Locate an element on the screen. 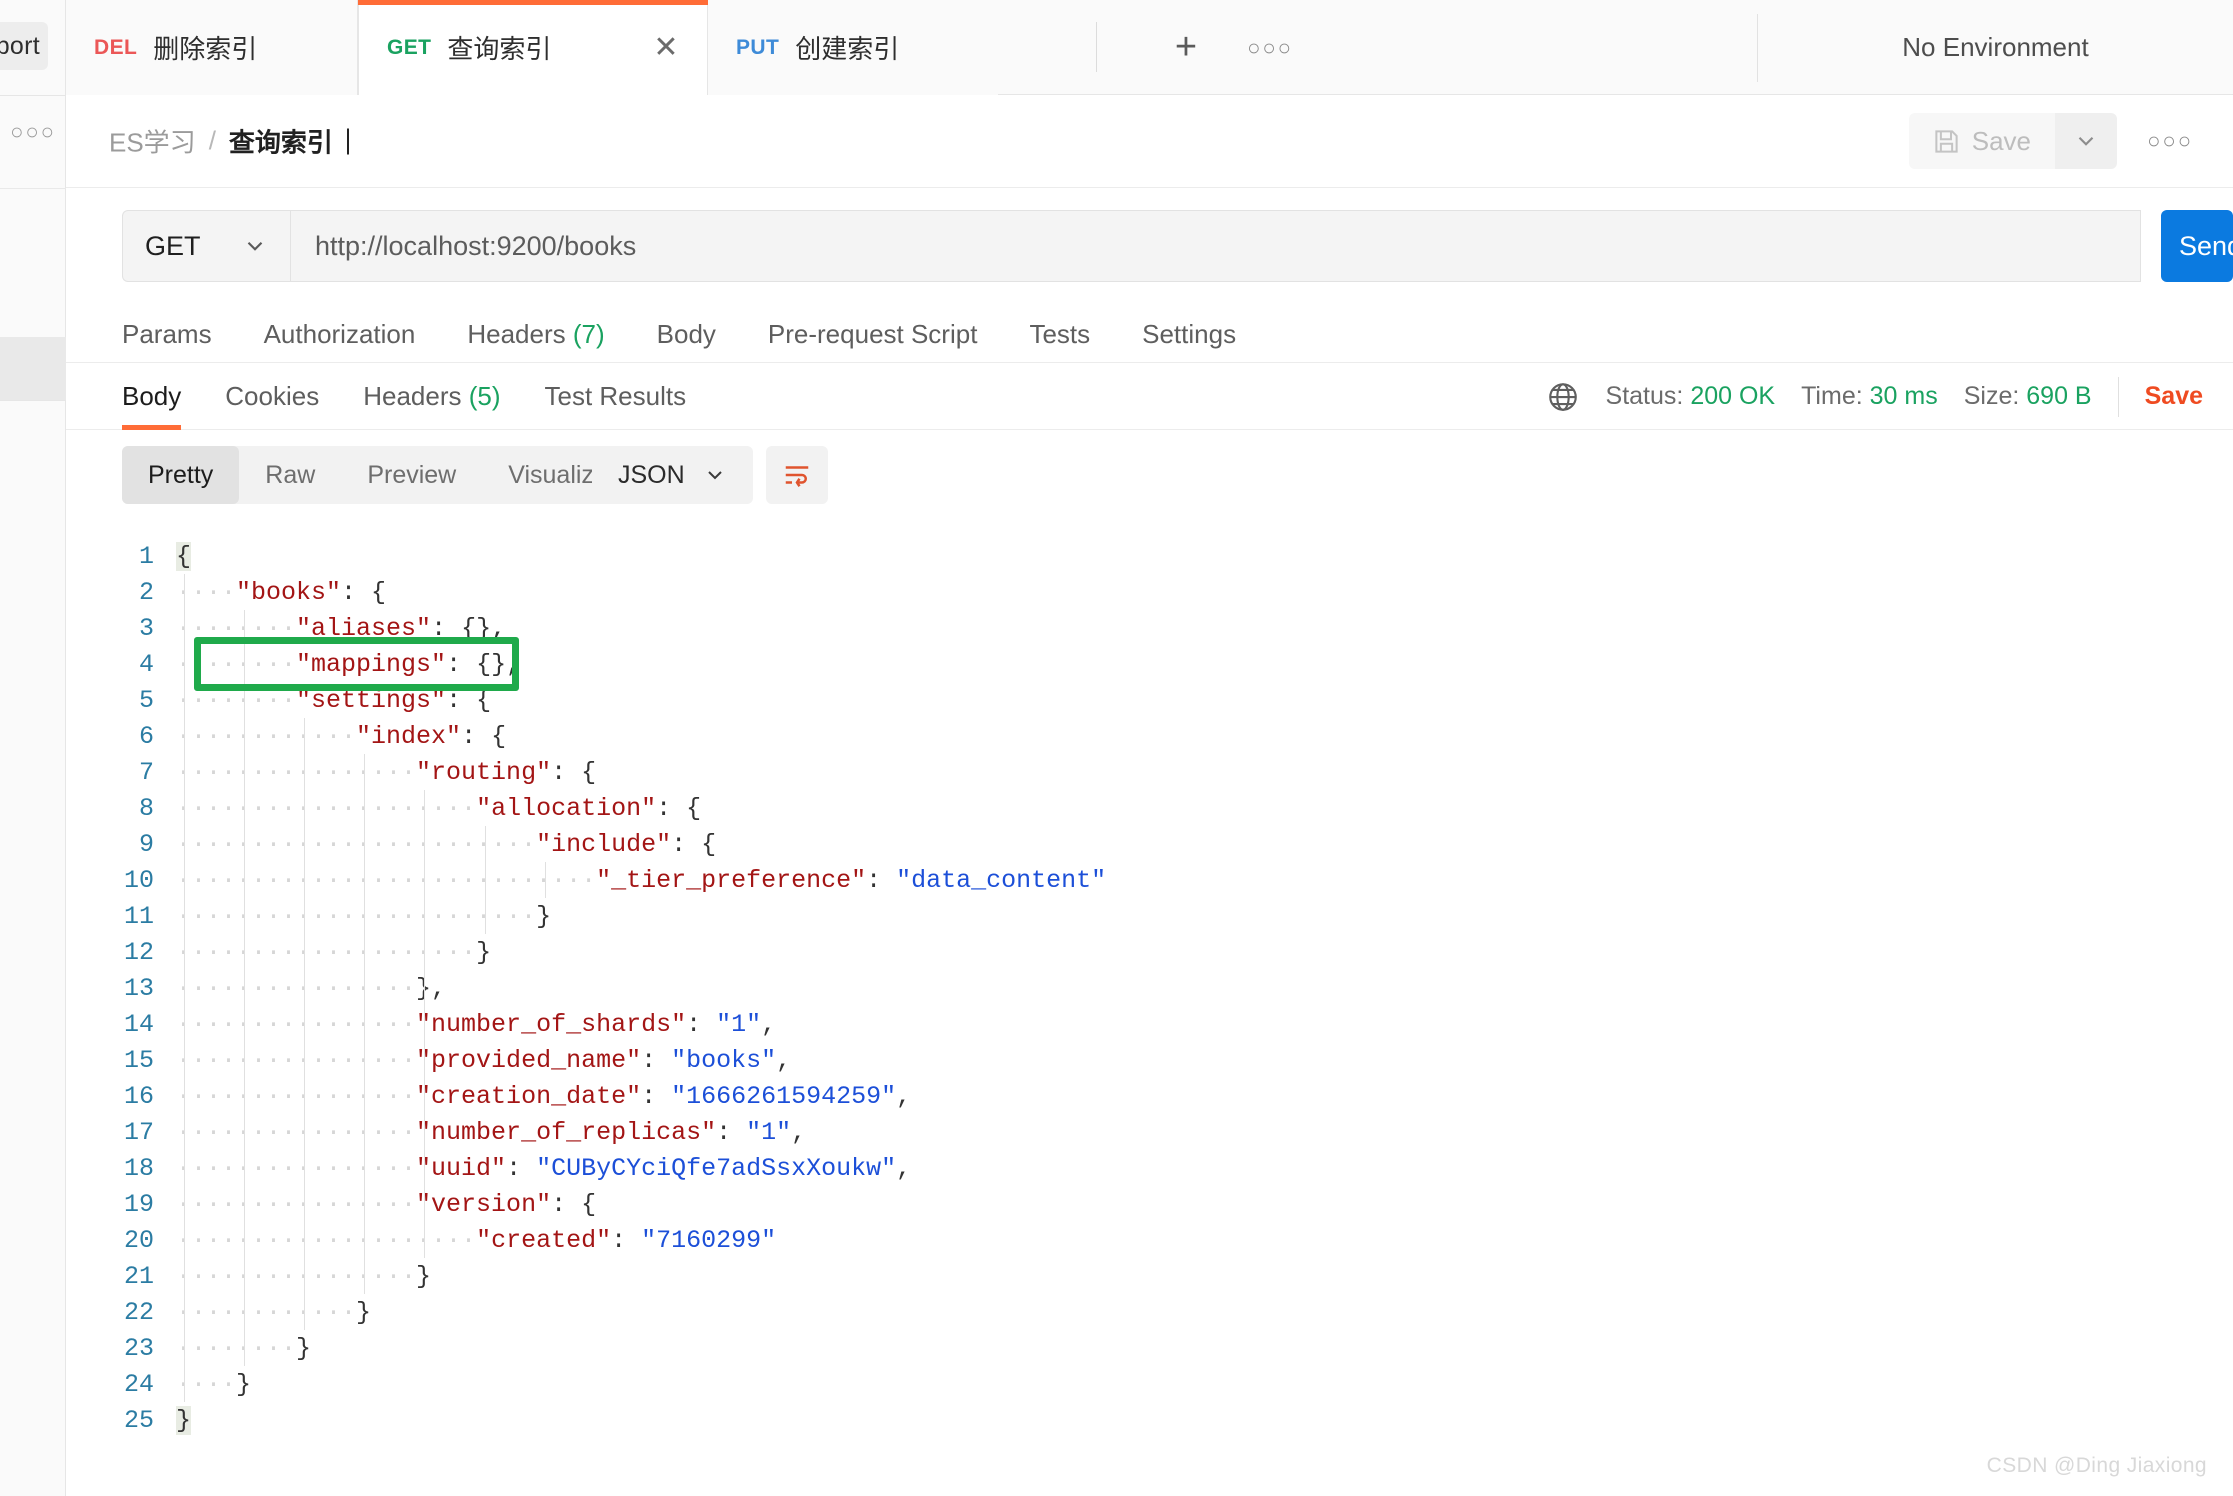  response-tab-headers: Headers (5) is located at coordinates (431, 396).